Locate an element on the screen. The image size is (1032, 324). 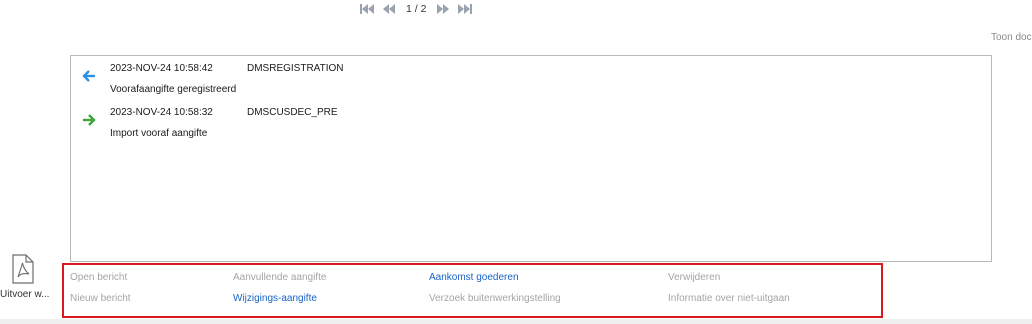
message-timestamp: 2023-NOV-24 10:58:32 is located at coordinates (161, 112).